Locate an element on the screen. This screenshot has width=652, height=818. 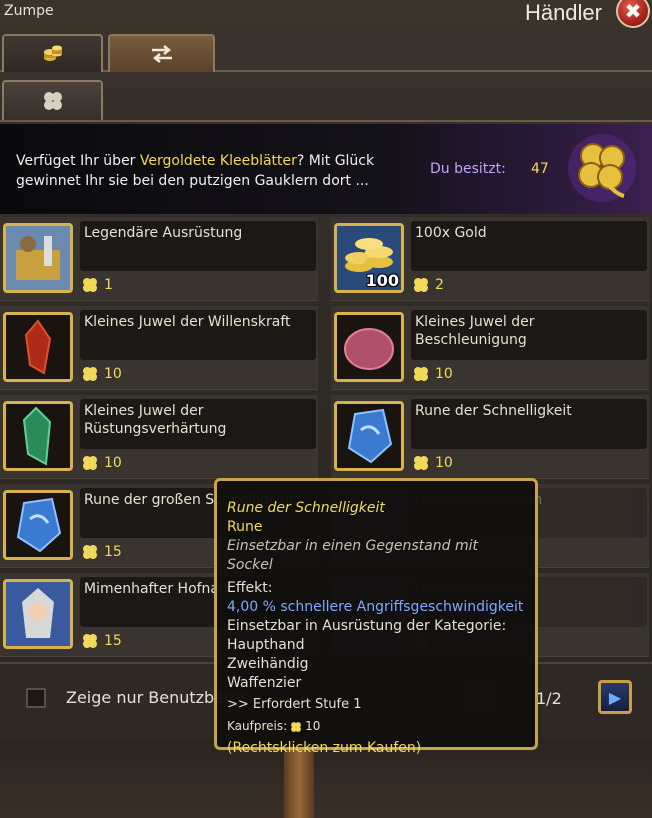
page-indicator: 1/2 is located at coordinates (549, 698).